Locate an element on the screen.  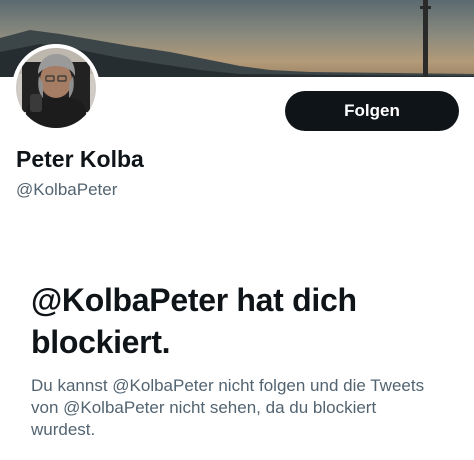
avatar is located at coordinates (56, 88).